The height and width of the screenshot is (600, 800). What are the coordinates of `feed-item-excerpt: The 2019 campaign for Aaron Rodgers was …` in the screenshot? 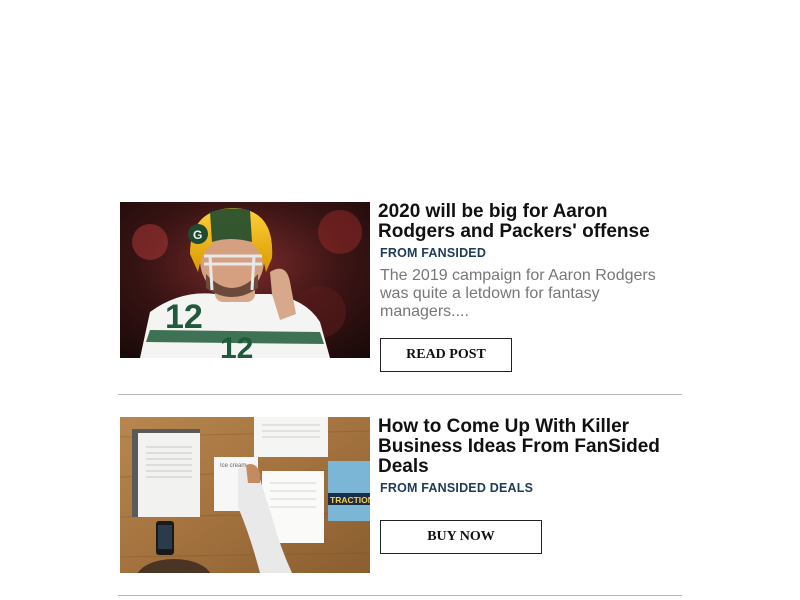 It's located at (518, 293).